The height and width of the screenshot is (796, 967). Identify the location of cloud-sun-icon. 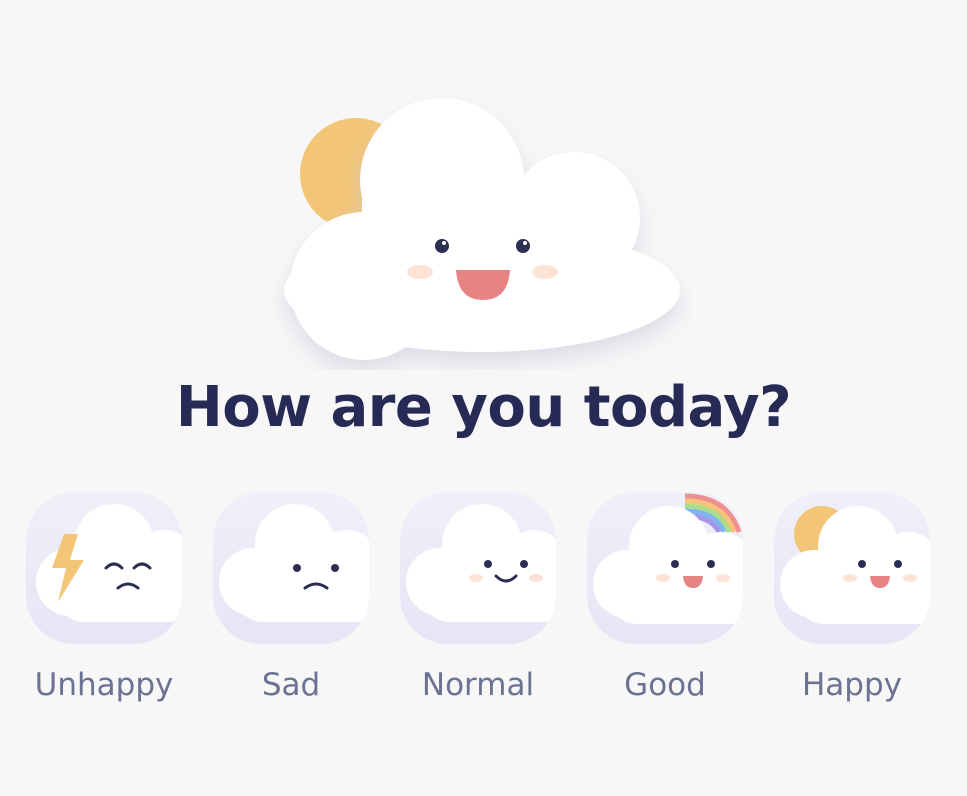
(855, 565).